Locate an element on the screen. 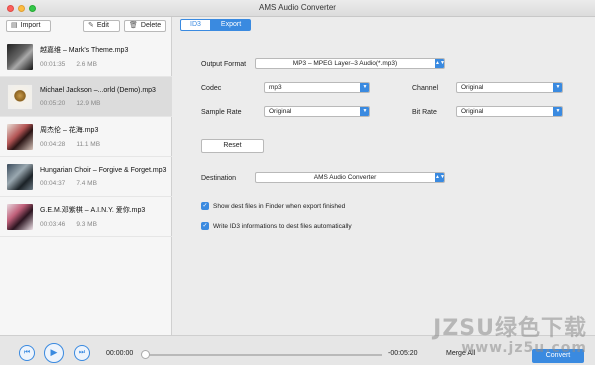 Image resolution: width=595 pixels, height=365 pixels. seek-knob is located at coordinates (145, 354).